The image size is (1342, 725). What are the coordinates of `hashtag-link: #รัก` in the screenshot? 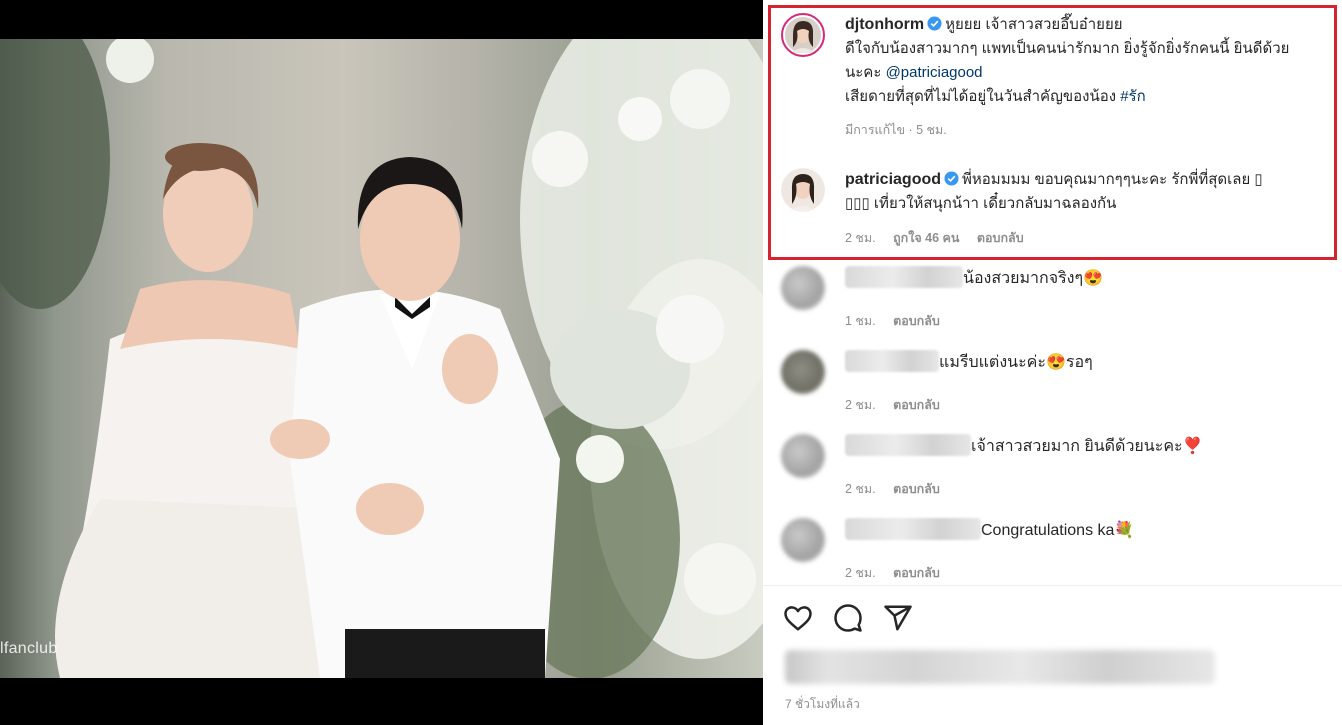 It's located at (1132, 96).